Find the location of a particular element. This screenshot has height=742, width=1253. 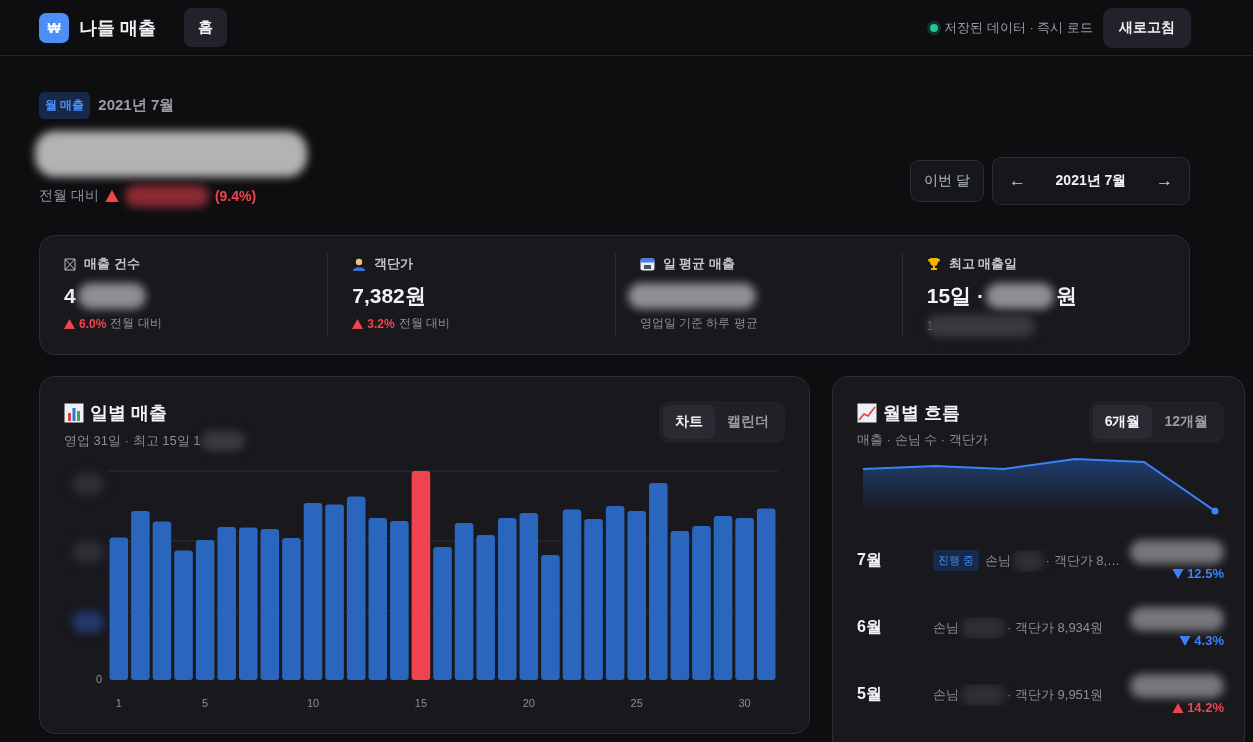

previous-month-button: ← is located at coordinates (1017, 181).